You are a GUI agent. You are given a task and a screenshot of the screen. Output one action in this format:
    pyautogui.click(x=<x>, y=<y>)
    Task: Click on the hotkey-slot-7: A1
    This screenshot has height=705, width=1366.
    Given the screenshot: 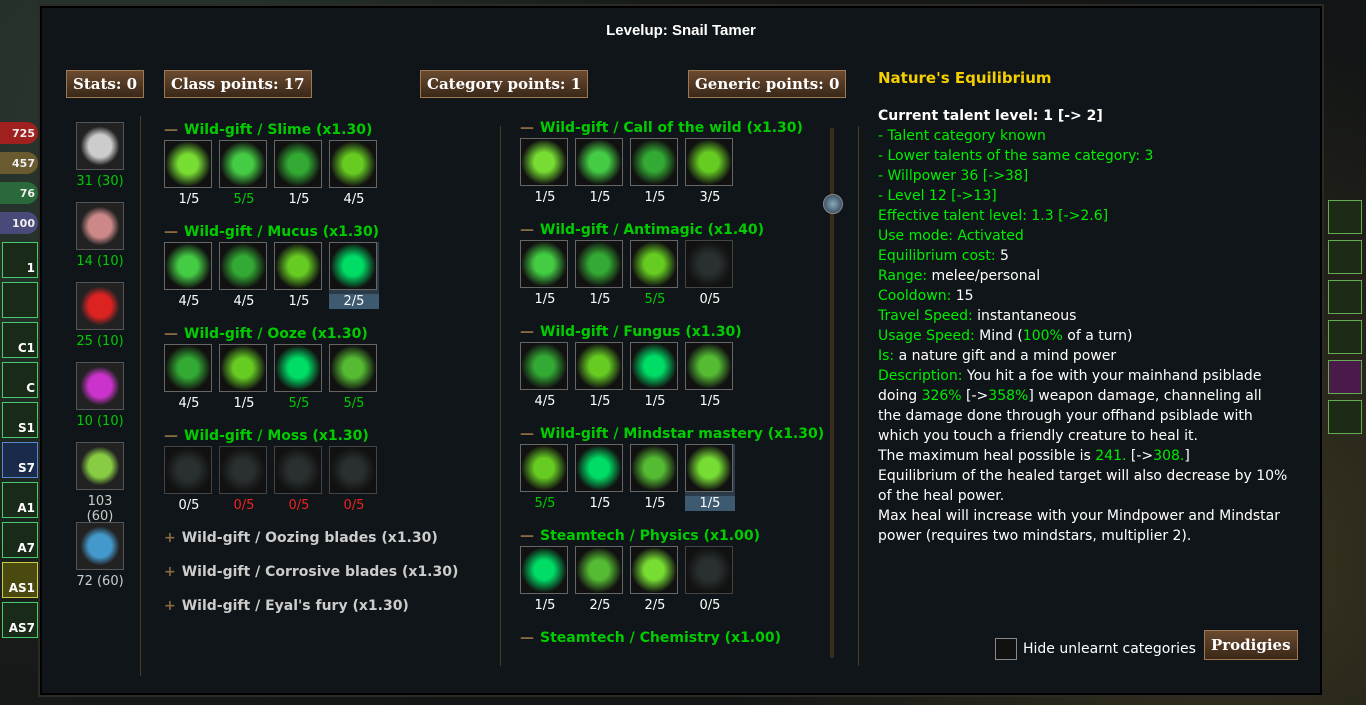 What is the action you would take?
    pyautogui.click(x=20, y=500)
    